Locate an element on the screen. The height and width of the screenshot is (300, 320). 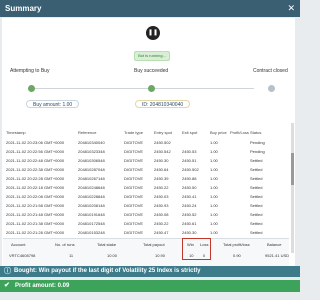
summary-value-total-payout: 10.90 is located at coordinates (160, 255).